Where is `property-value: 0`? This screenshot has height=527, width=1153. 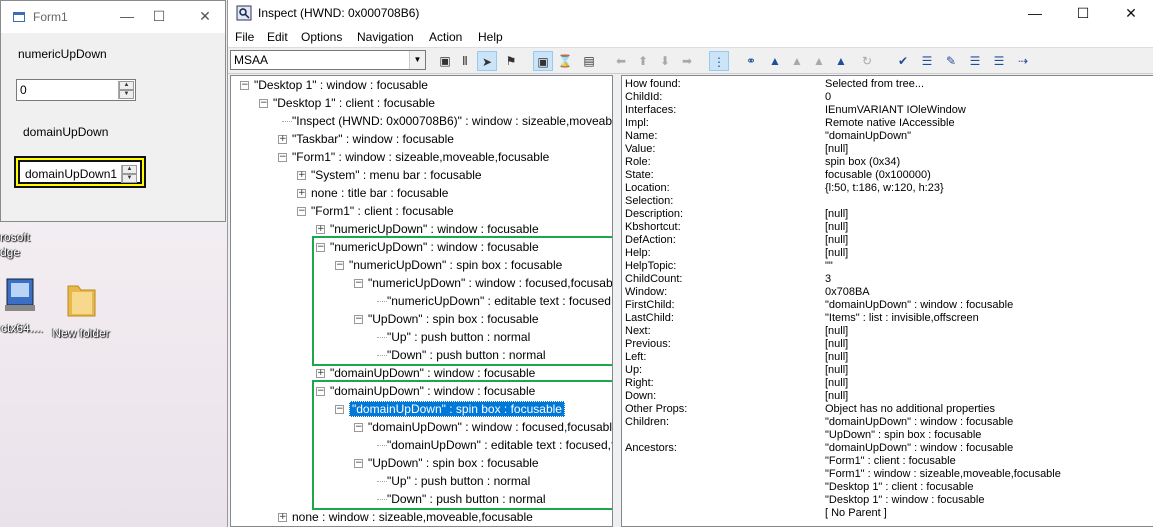 property-value: 0 is located at coordinates (828, 97).